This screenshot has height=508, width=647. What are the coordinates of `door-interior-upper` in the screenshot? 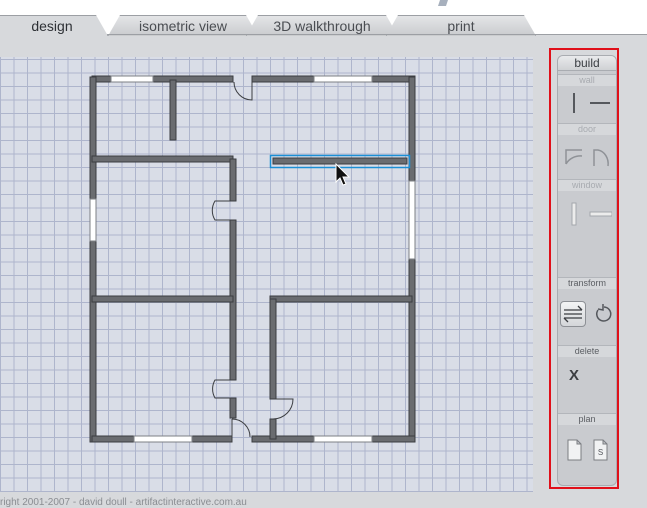 It's located at (222, 210).